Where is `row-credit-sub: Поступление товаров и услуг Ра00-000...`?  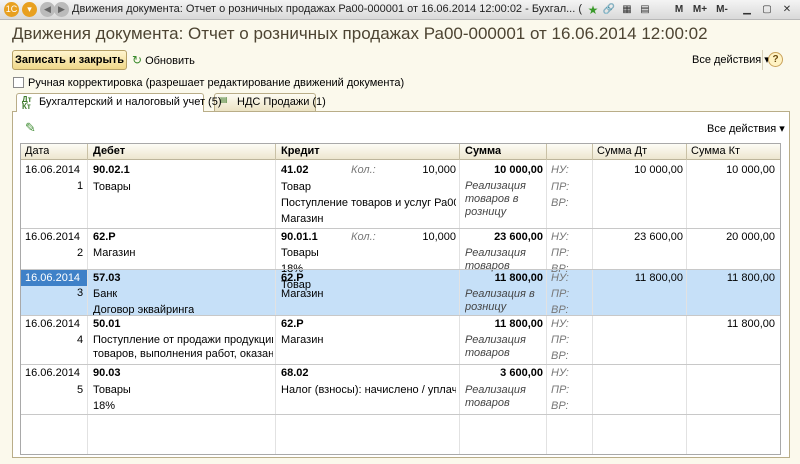
row-credit-sub: Поступление товаров и услуг Ра00-000... is located at coordinates (368, 203).